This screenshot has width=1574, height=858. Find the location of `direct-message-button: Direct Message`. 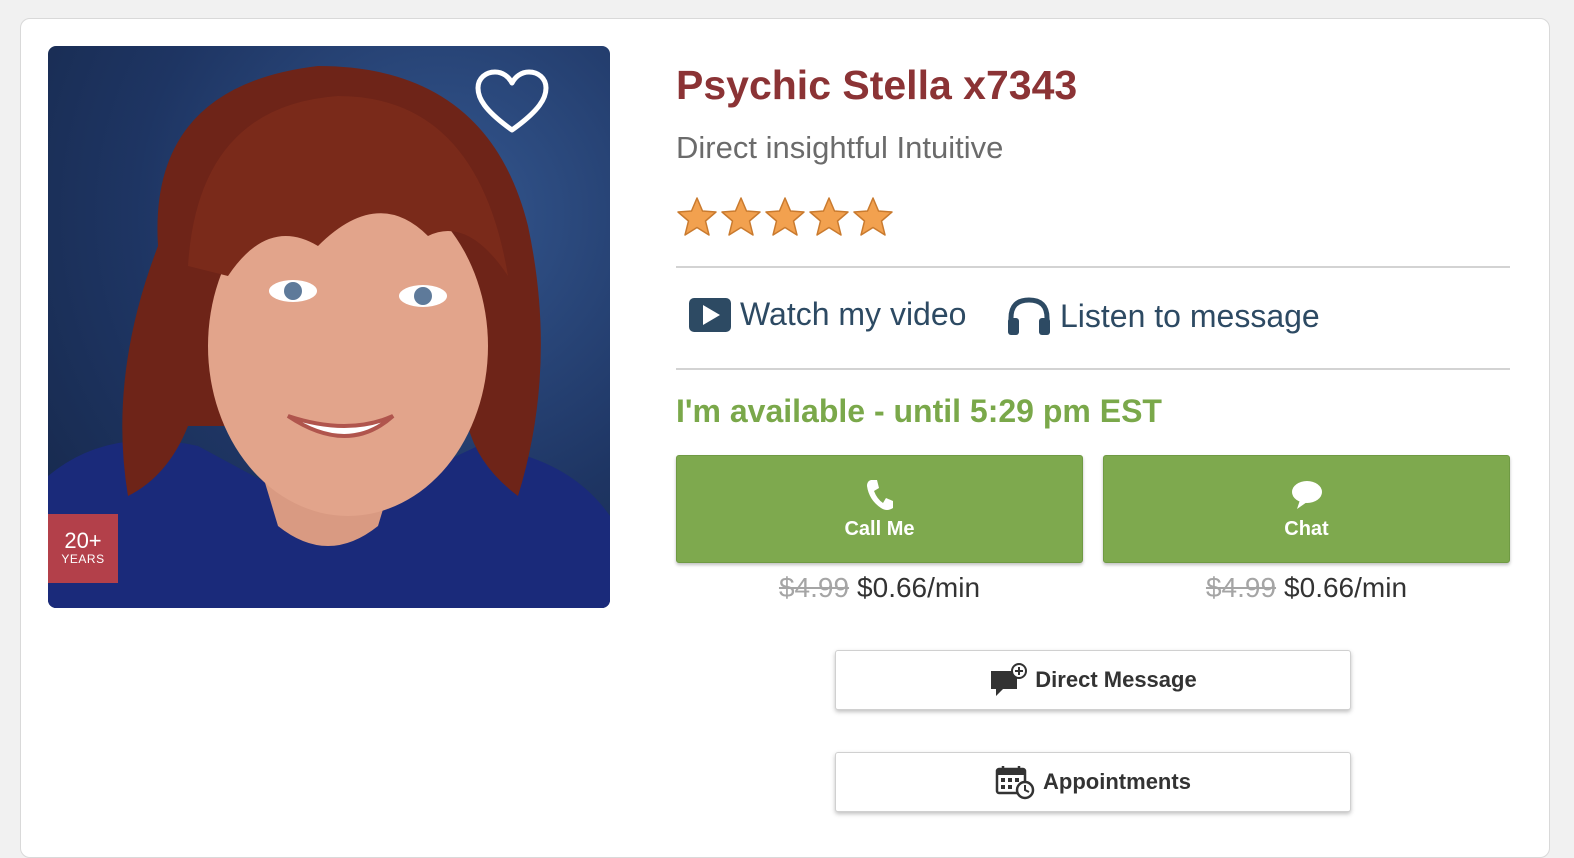

direct-message-button: Direct Message is located at coordinates (1093, 680).